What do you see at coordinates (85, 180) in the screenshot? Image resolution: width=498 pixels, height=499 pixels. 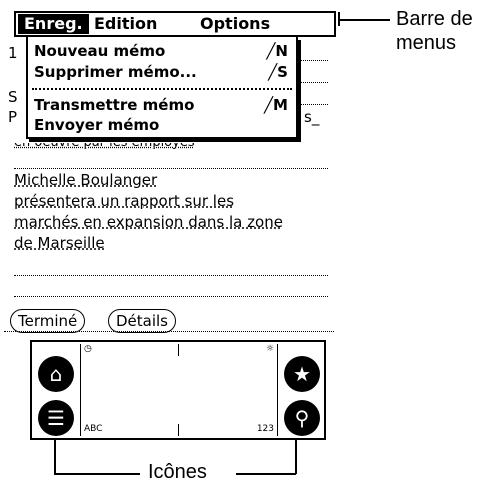 I see `memo-line: Michelle Boulanger` at bounding box center [85, 180].